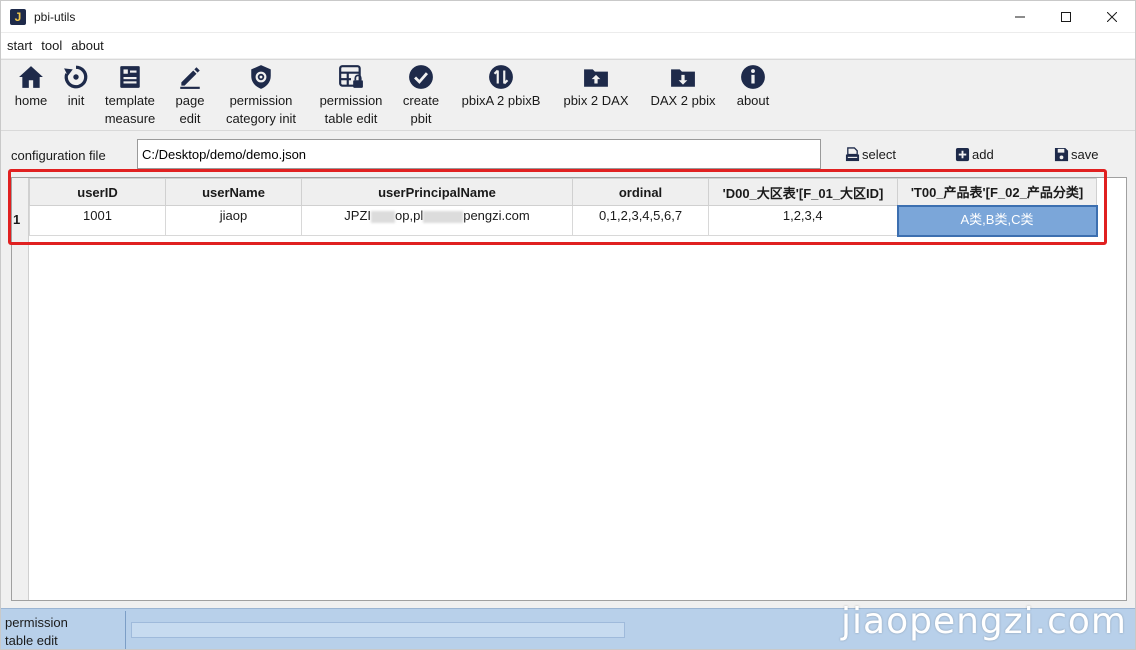 The height and width of the screenshot is (650, 1136). I want to click on save-icon, so click(1061, 154).